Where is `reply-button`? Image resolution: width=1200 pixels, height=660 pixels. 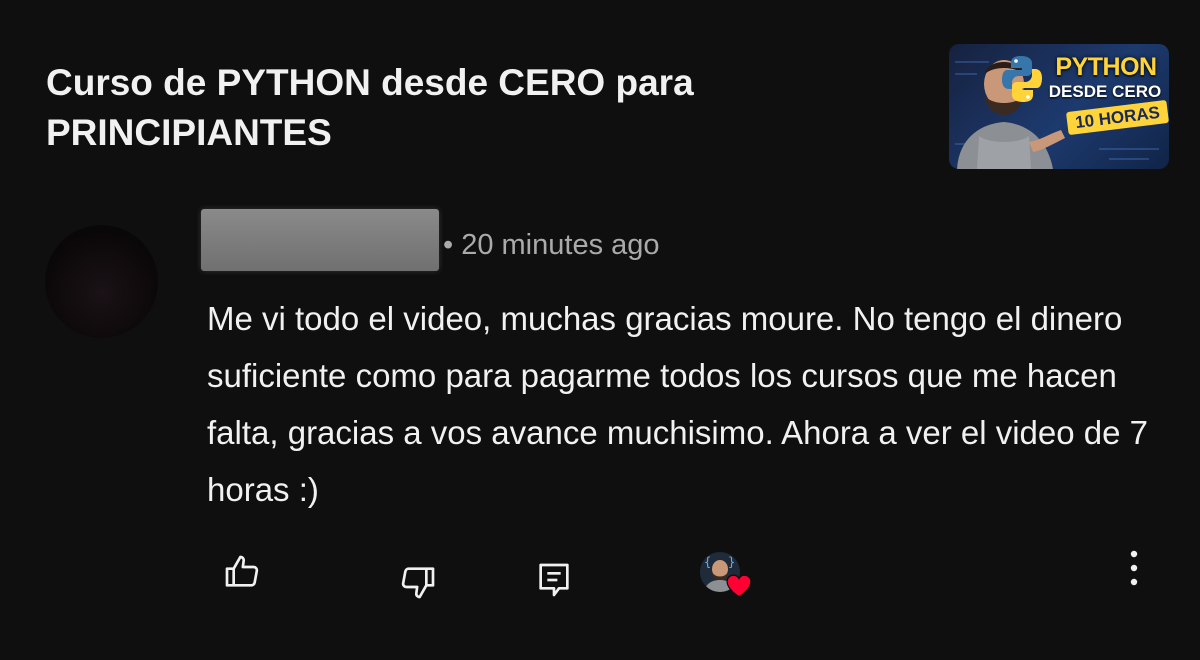
reply-button is located at coordinates (554, 580).